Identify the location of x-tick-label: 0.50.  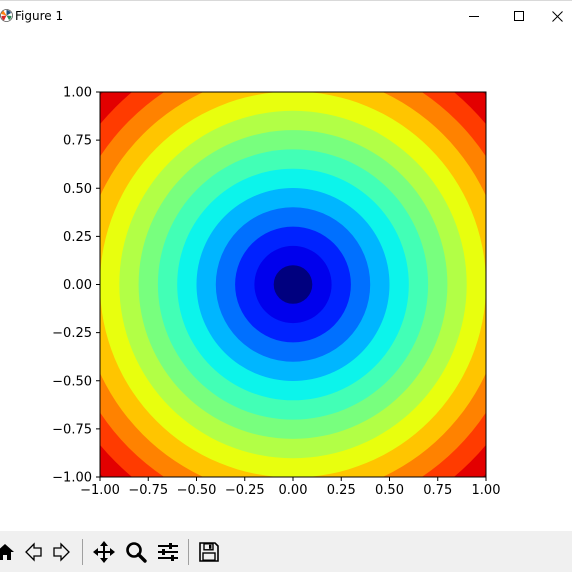
(389, 490).